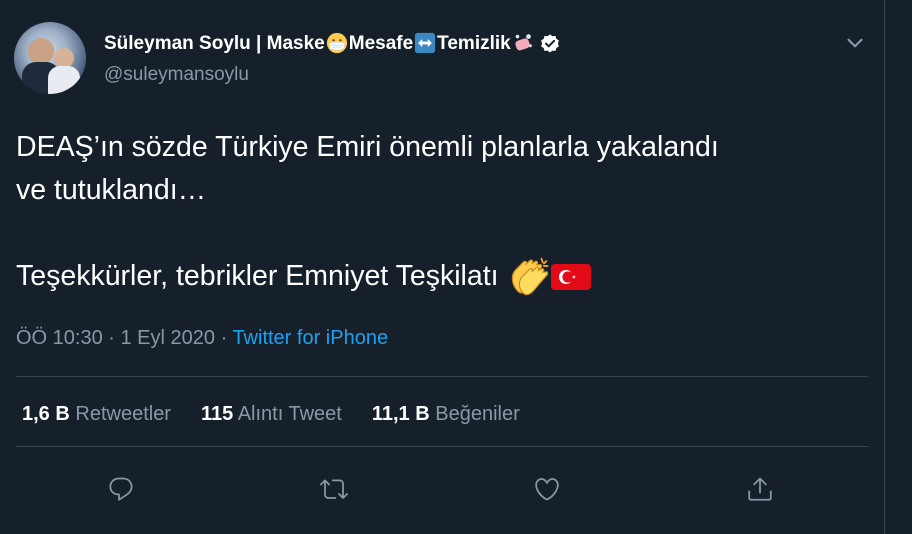  Describe the element at coordinates (336, 43) in the screenshot. I see `mask-face-icon` at that location.